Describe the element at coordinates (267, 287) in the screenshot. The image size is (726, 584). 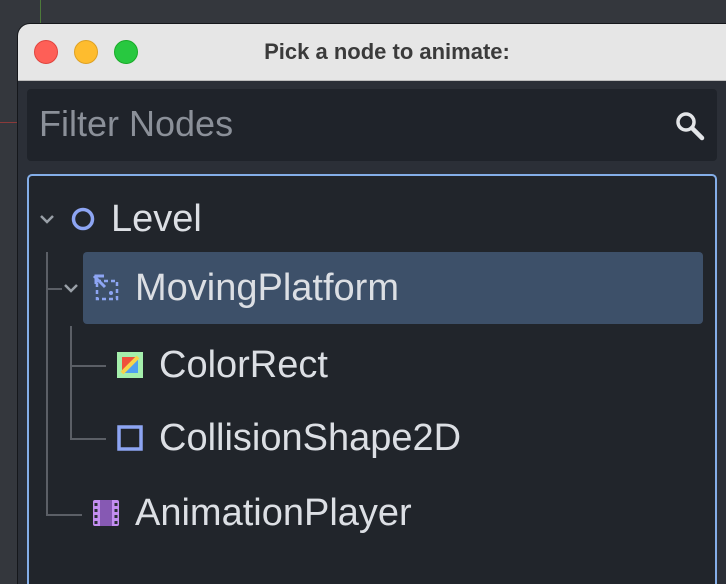
I see `tree-item-label: MovingPlatform` at that location.